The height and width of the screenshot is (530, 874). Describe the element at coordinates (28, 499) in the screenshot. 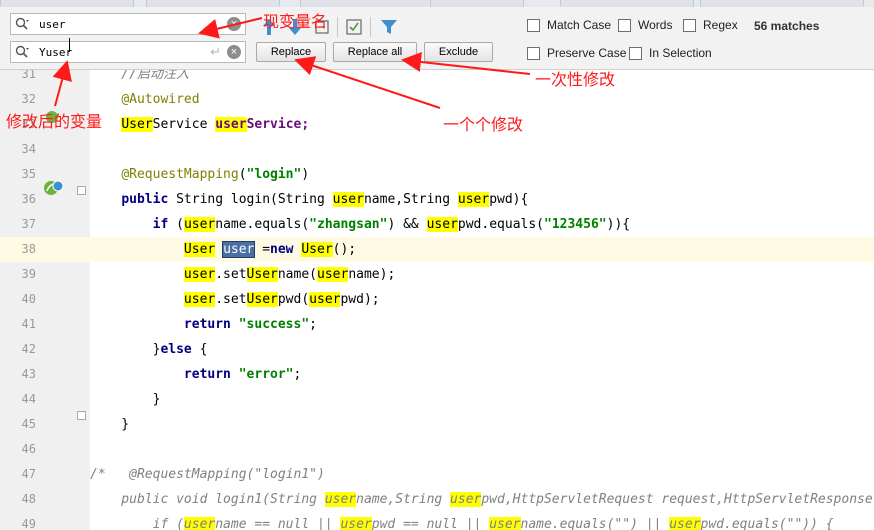

I see `line-number: 48` at that location.